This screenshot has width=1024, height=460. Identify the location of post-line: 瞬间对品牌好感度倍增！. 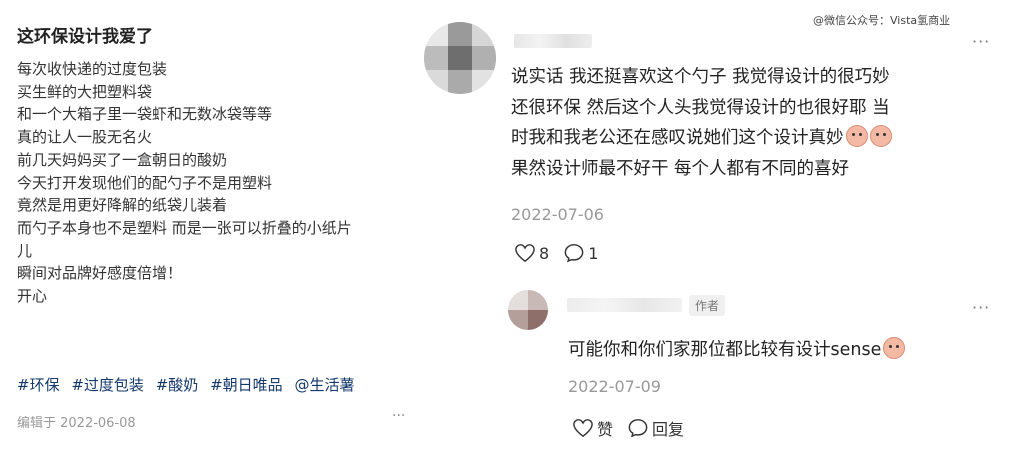
(100, 273).